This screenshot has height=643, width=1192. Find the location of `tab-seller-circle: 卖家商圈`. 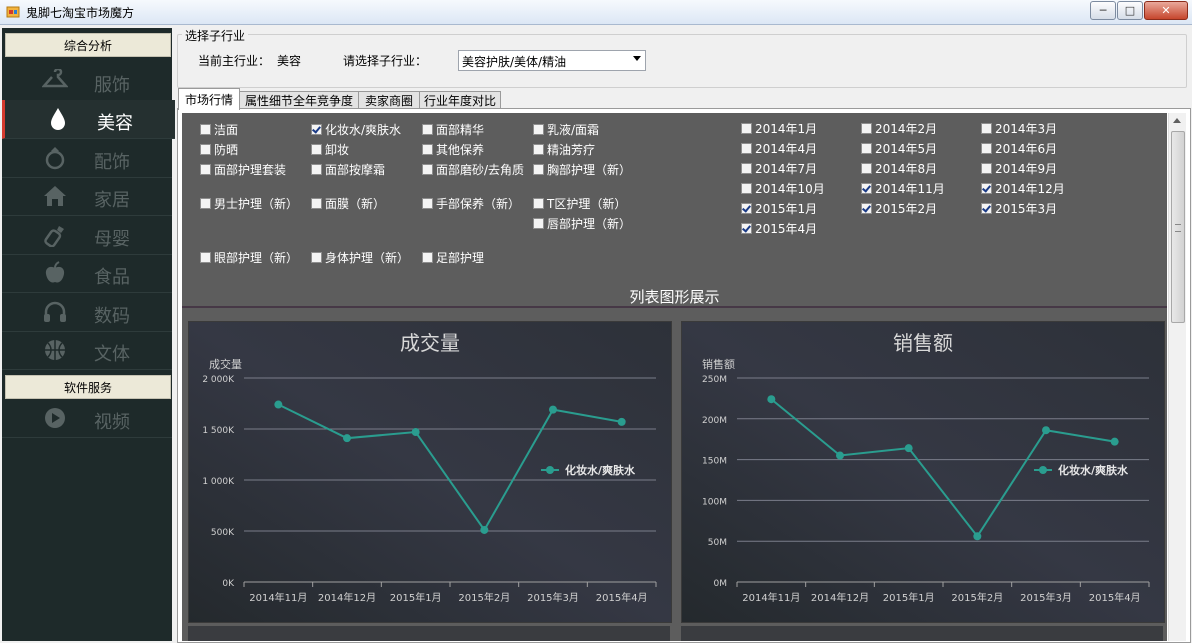

tab-seller-circle: 卖家商圈 is located at coordinates (389, 100).